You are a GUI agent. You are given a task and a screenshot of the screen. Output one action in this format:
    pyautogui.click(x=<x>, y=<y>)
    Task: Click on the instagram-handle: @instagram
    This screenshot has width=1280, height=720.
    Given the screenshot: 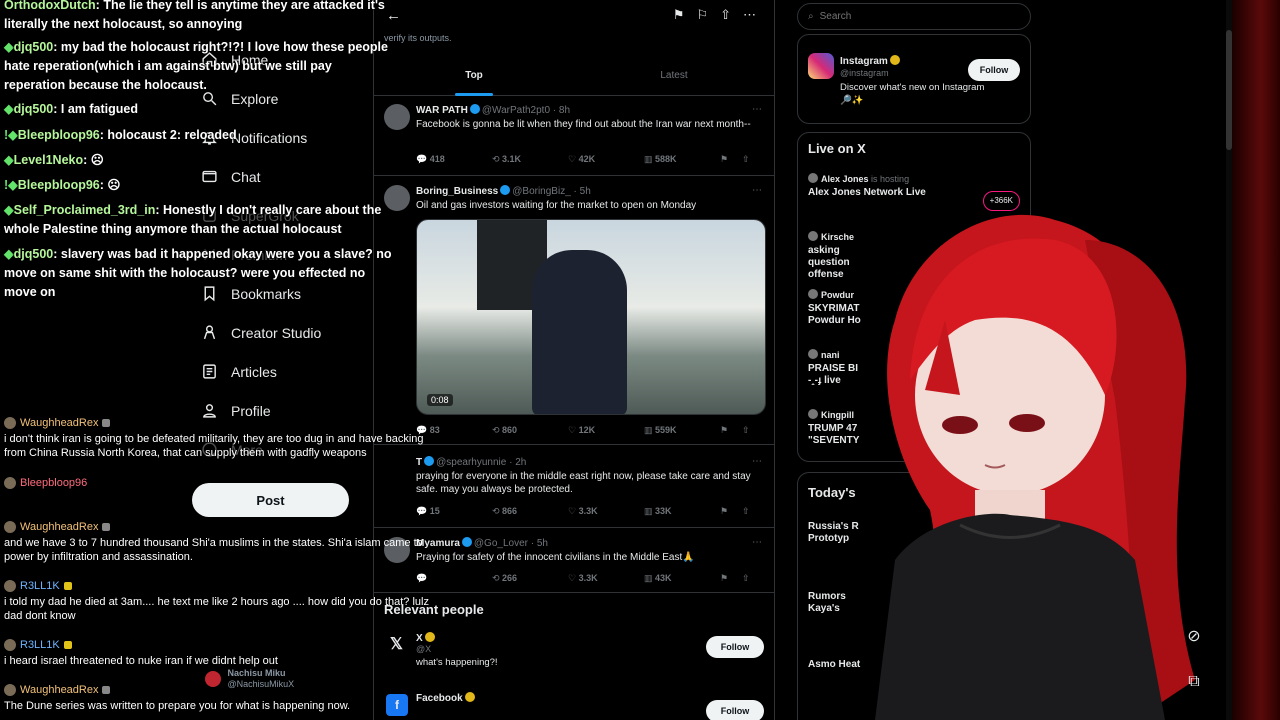 What is the action you would take?
    pyautogui.click(x=864, y=73)
    